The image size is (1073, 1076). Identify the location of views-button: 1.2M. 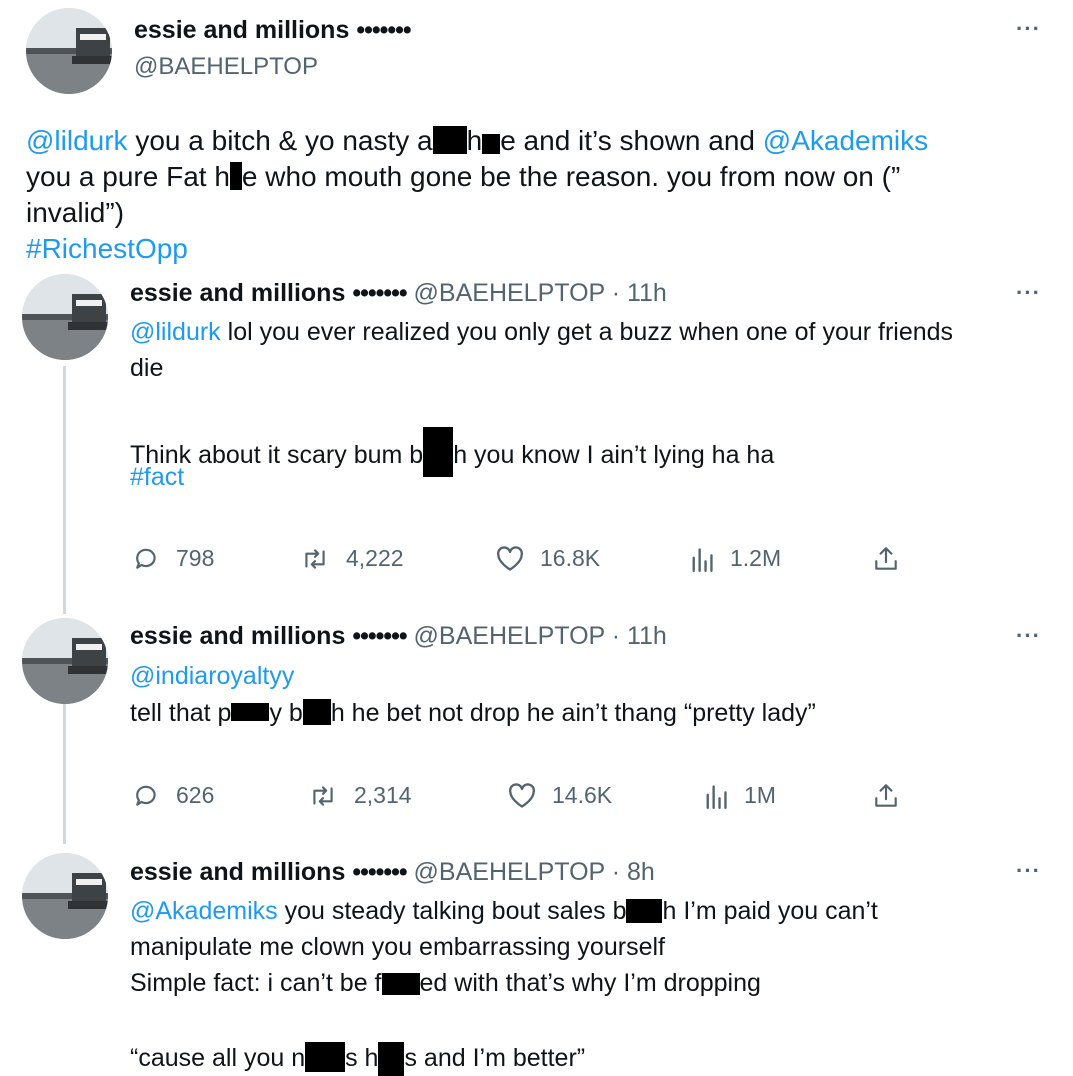
(735, 558).